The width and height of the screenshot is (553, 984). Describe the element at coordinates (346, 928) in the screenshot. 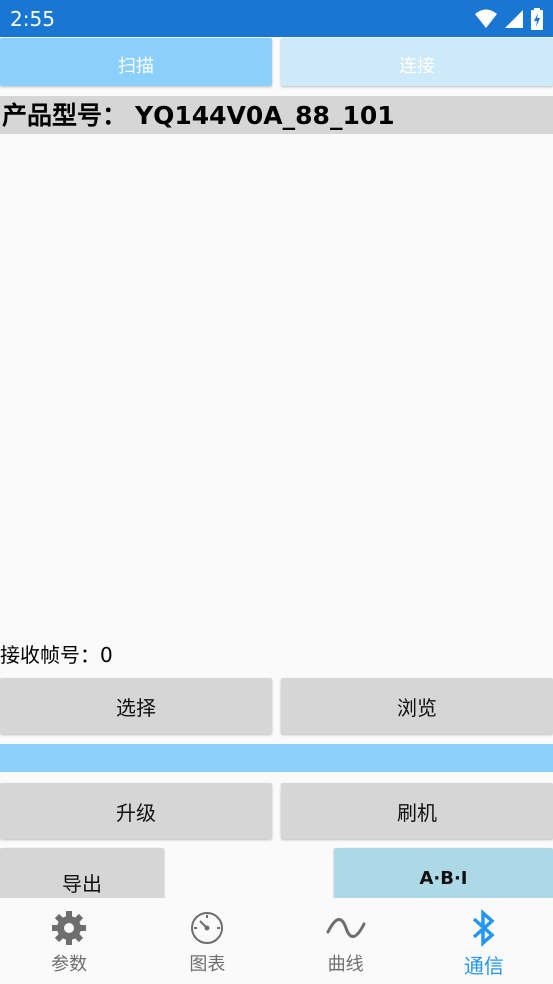

I see `wave-icon` at that location.